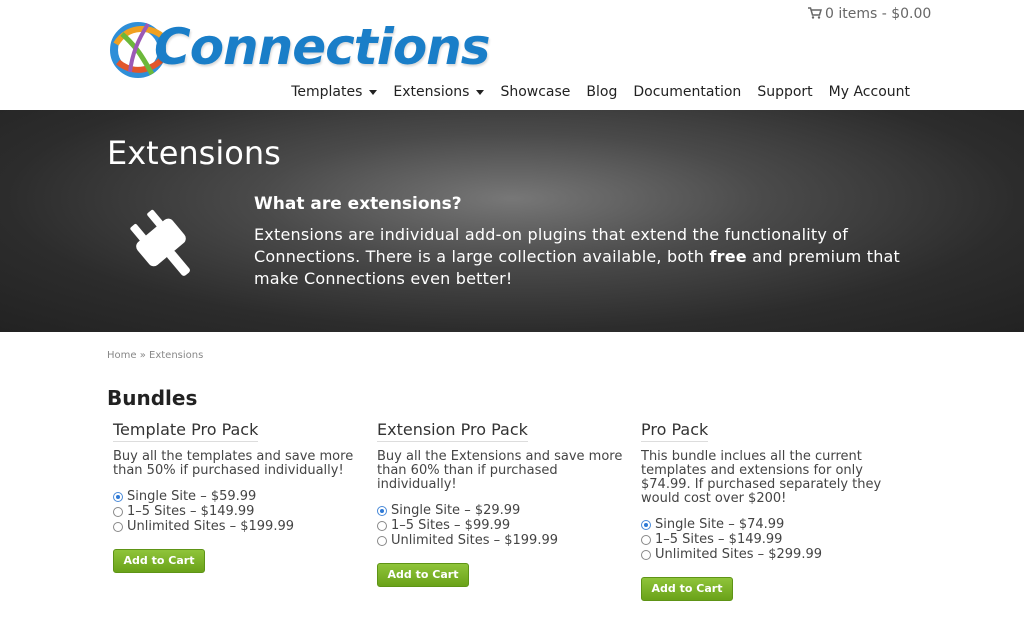 The height and width of the screenshot is (630, 1024). Describe the element at coordinates (784, 92) in the screenshot. I see `nav-item-support: Support` at that location.